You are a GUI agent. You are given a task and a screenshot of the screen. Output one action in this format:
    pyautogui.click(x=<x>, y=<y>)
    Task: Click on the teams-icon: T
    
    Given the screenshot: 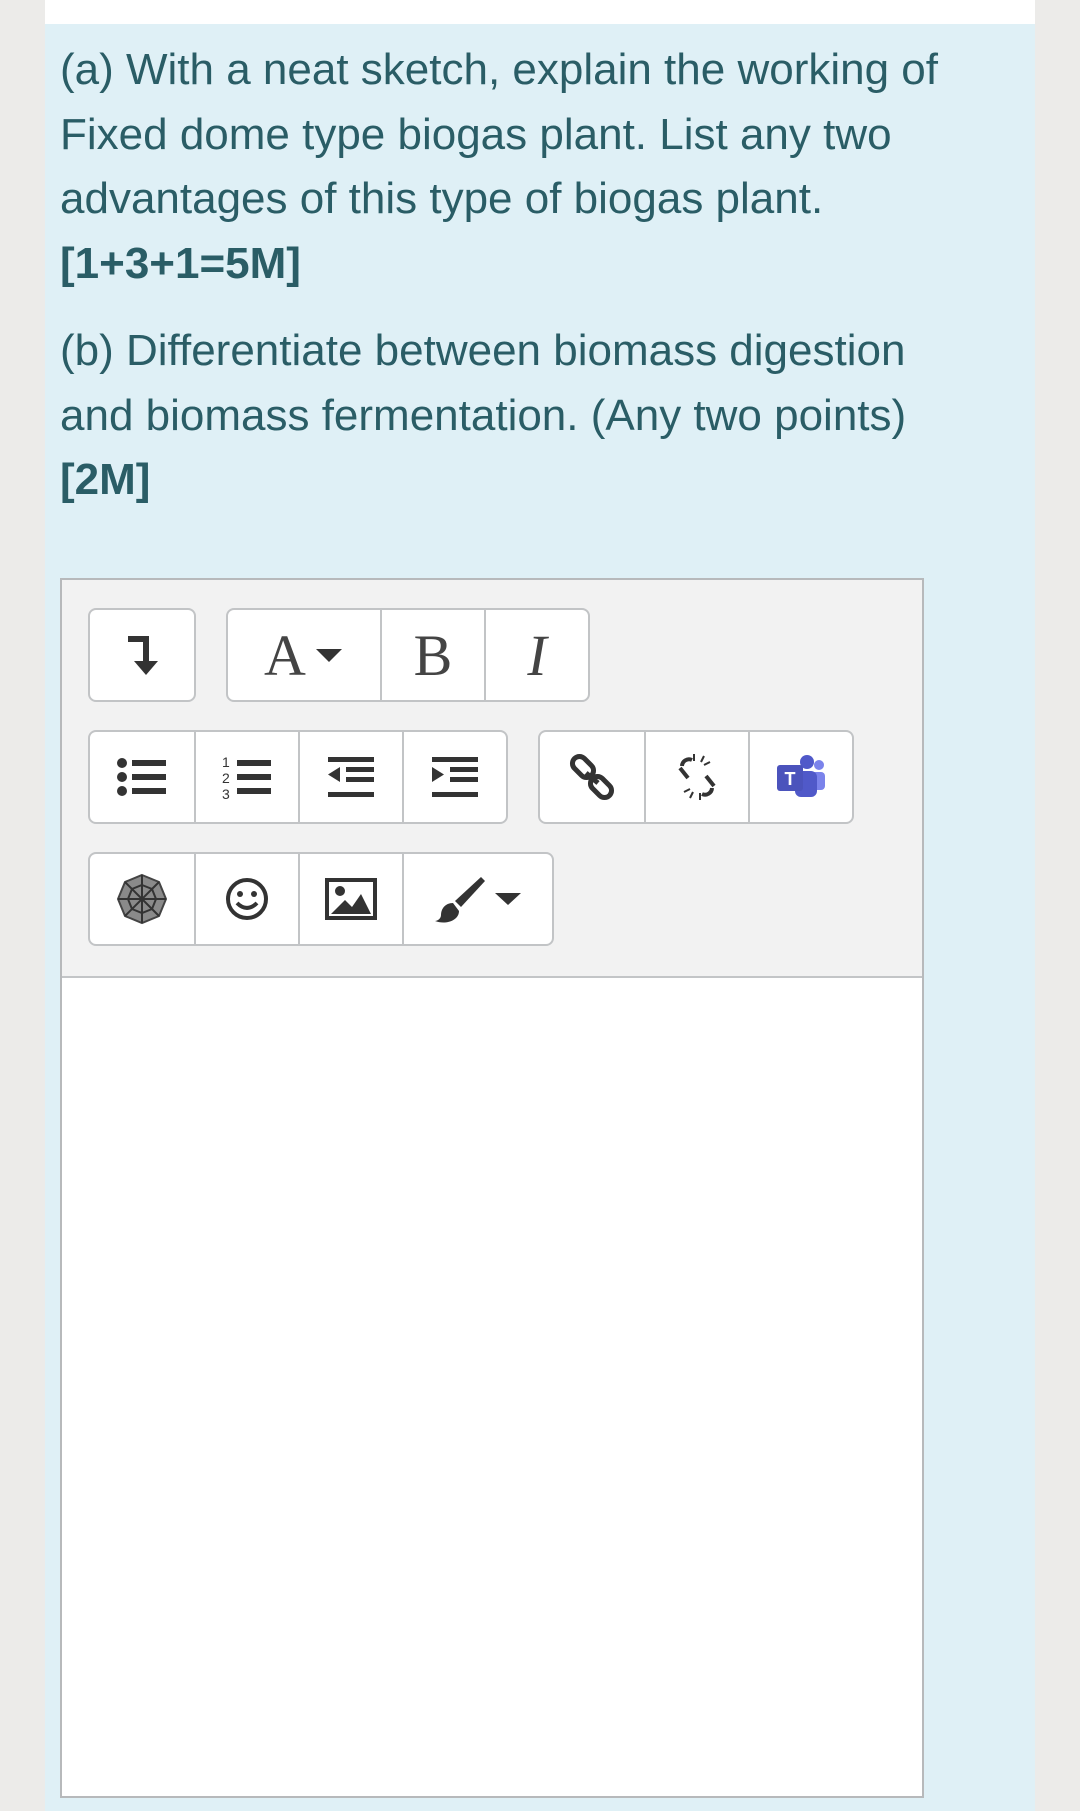 What is the action you would take?
    pyautogui.click(x=801, y=776)
    